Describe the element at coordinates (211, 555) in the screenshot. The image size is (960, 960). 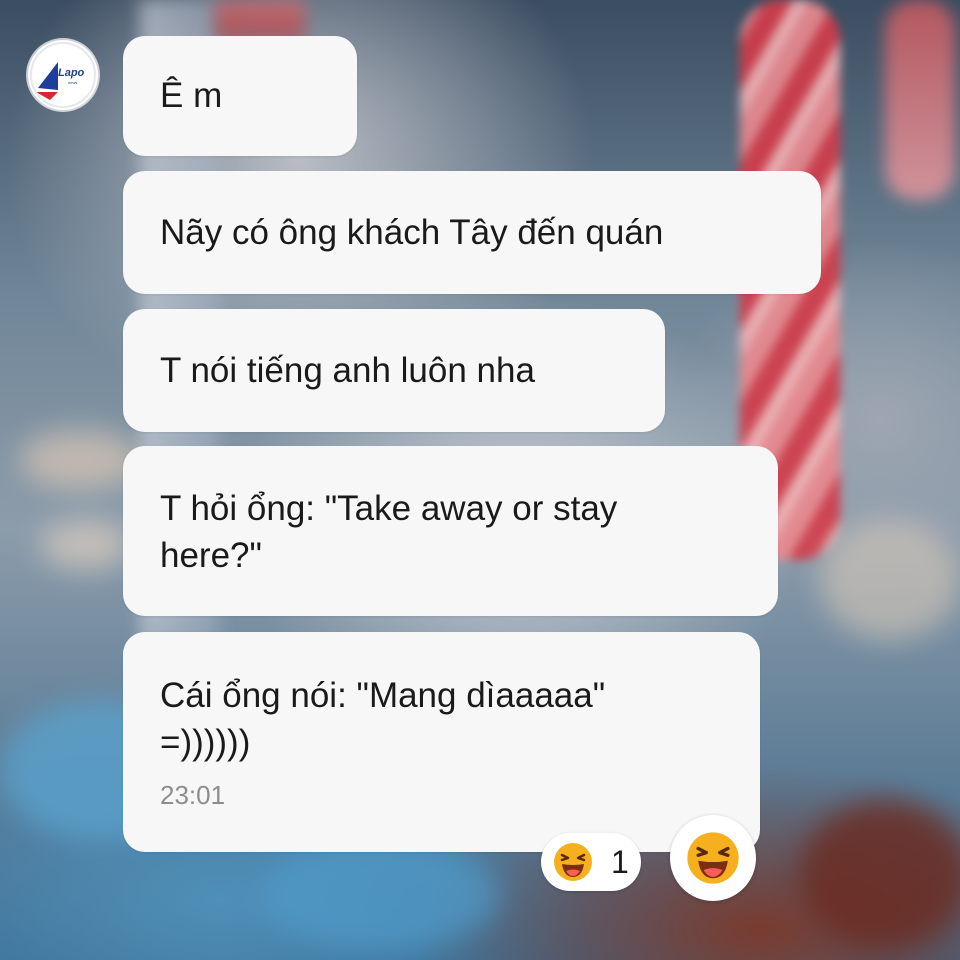
I see `message-text: here?"` at that location.